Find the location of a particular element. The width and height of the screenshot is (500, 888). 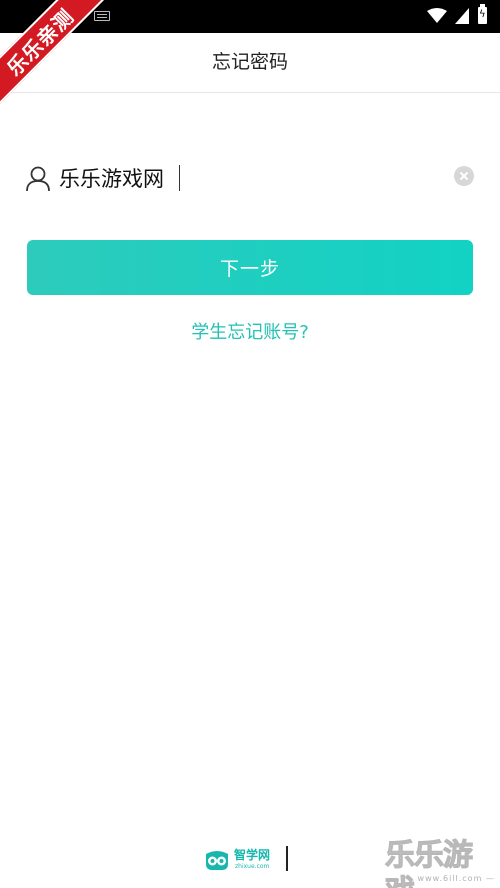

battery-icon: ϟ is located at coordinates (482, 14).